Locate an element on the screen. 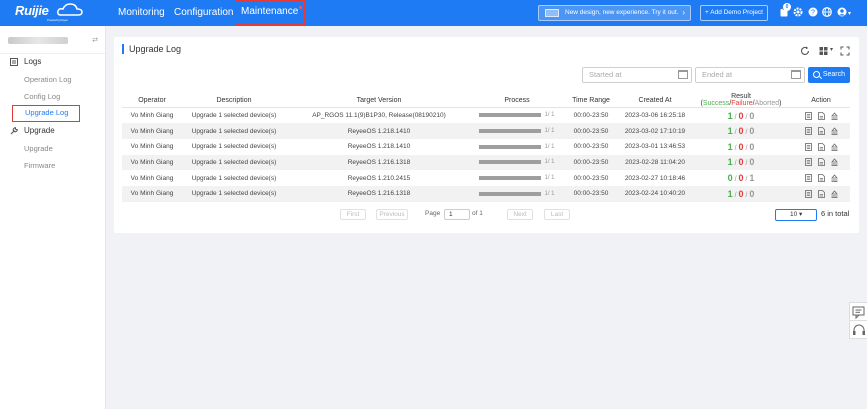  new-dot-icon is located at coordinates (301, 7).